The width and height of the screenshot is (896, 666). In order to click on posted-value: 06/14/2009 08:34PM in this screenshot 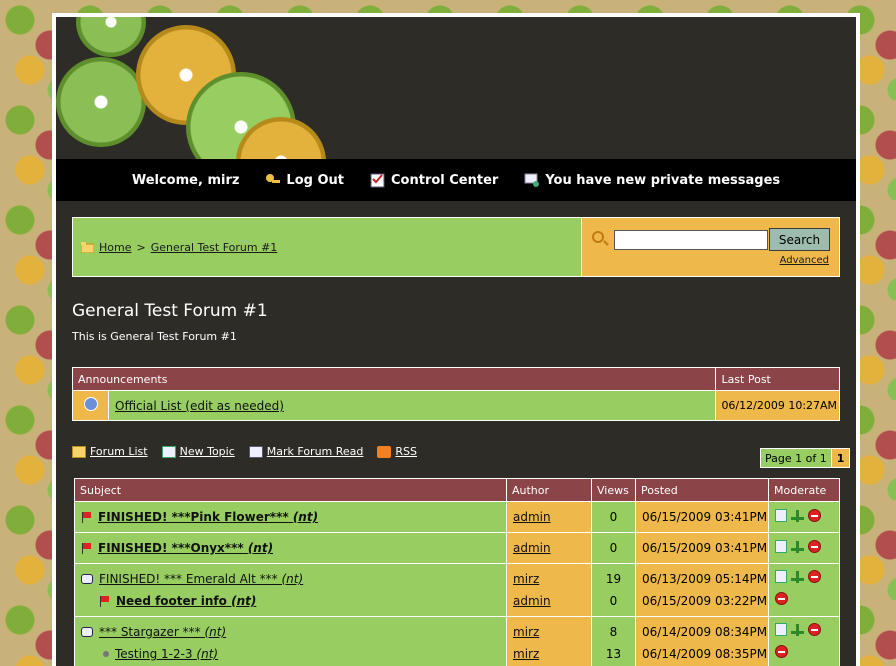, I will do `click(705, 632)`.